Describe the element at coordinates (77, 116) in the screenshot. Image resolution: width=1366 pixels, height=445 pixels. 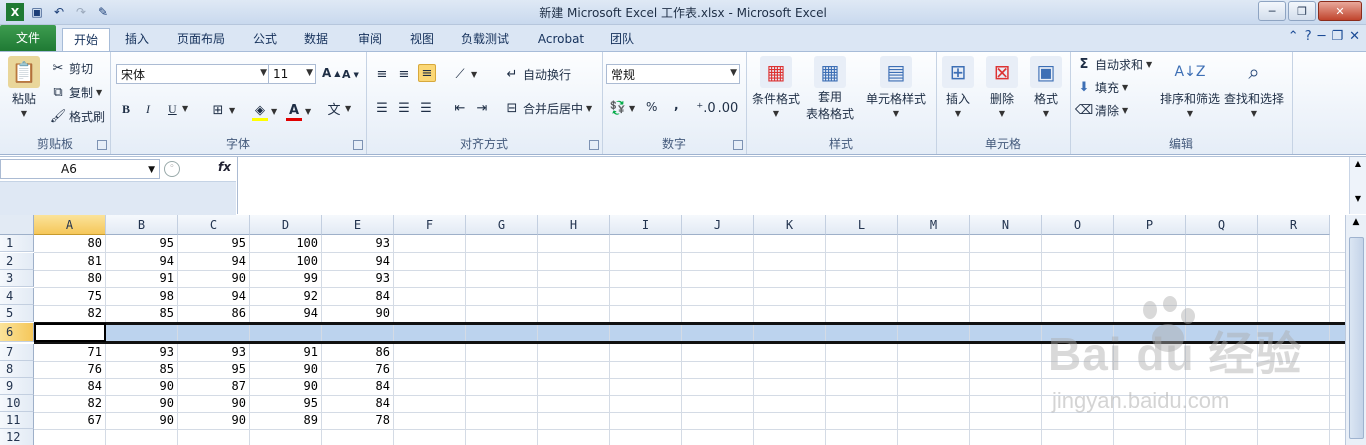
I see `format-painter-button: 🖌 格式刷` at that location.